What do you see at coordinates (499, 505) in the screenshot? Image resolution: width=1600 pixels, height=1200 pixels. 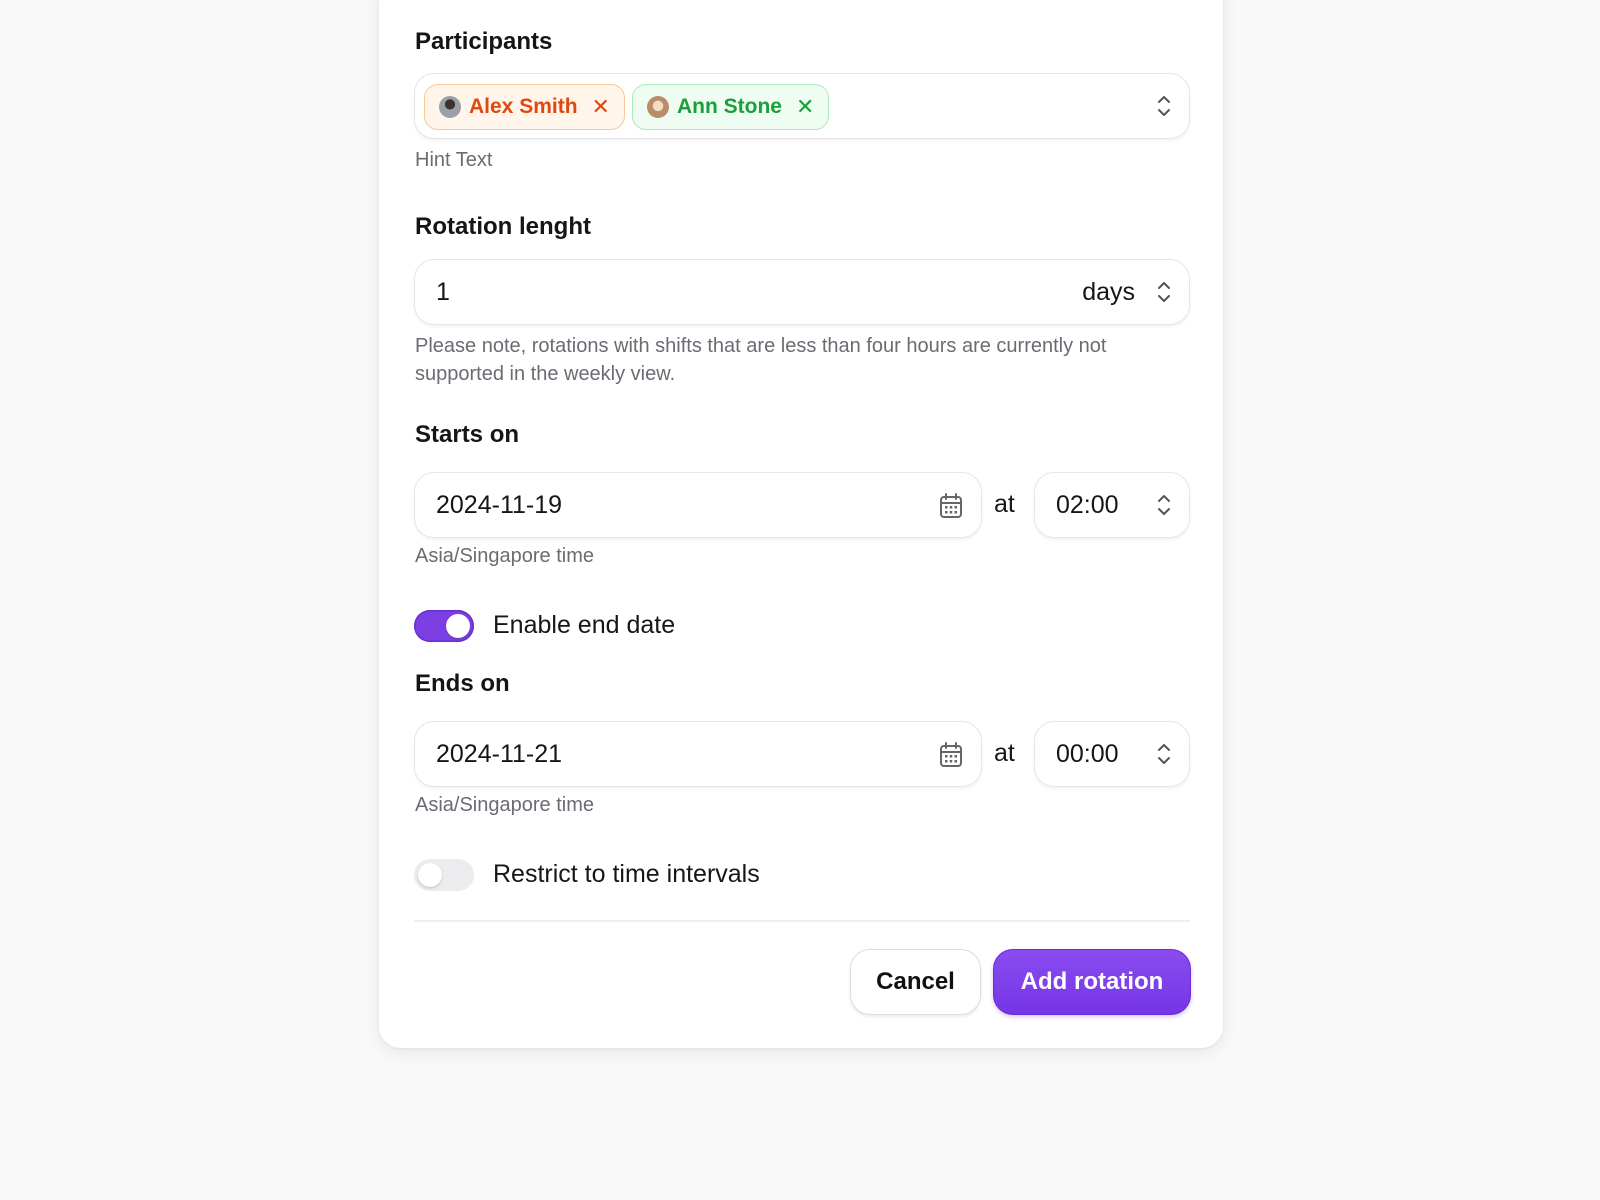 I see `start-date-value: 2024-11-19` at bounding box center [499, 505].